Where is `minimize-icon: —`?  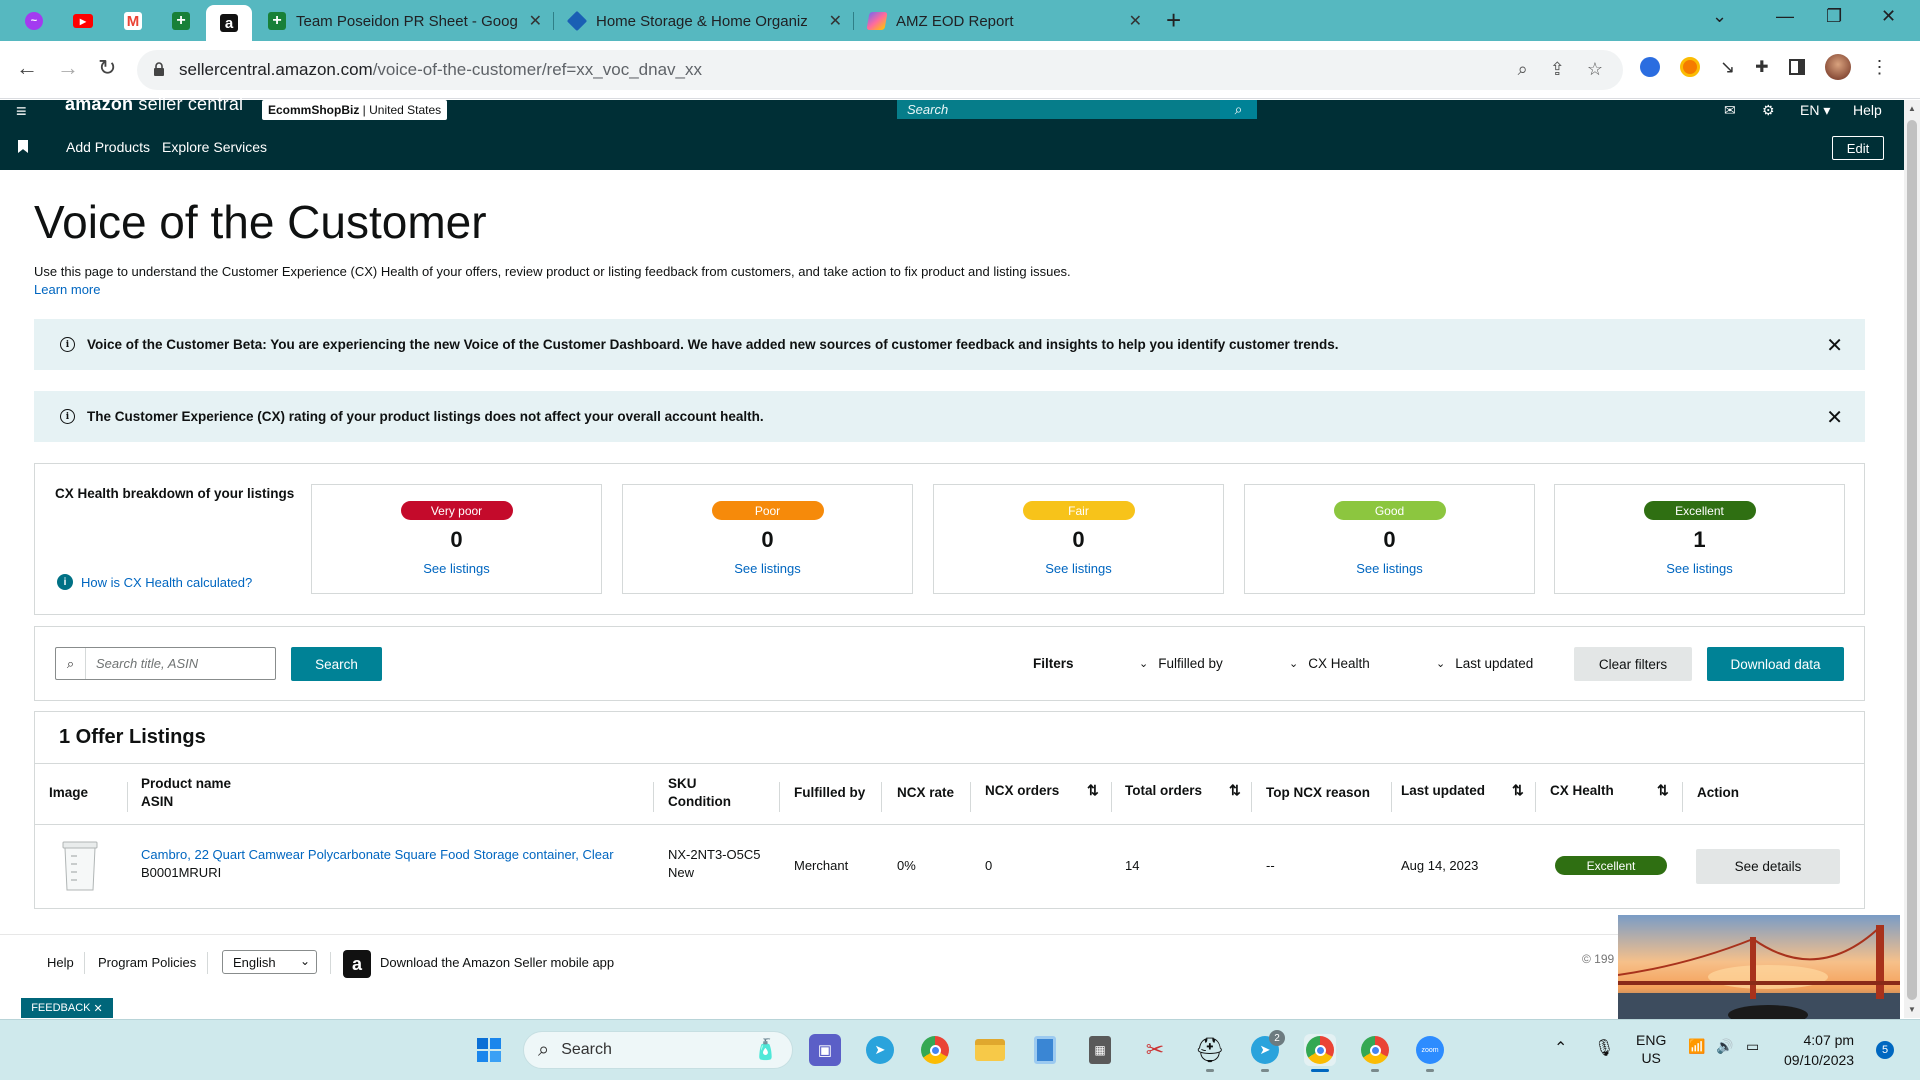 minimize-icon: — is located at coordinates (1785, 16).